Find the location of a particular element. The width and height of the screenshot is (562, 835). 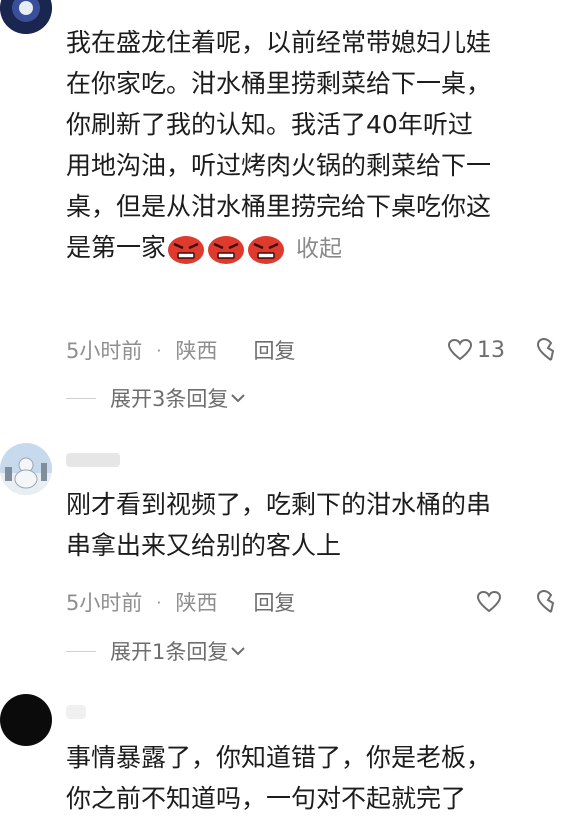

comment-line: 串拿出来又给别的客人上 is located at coordinates (204, 545).